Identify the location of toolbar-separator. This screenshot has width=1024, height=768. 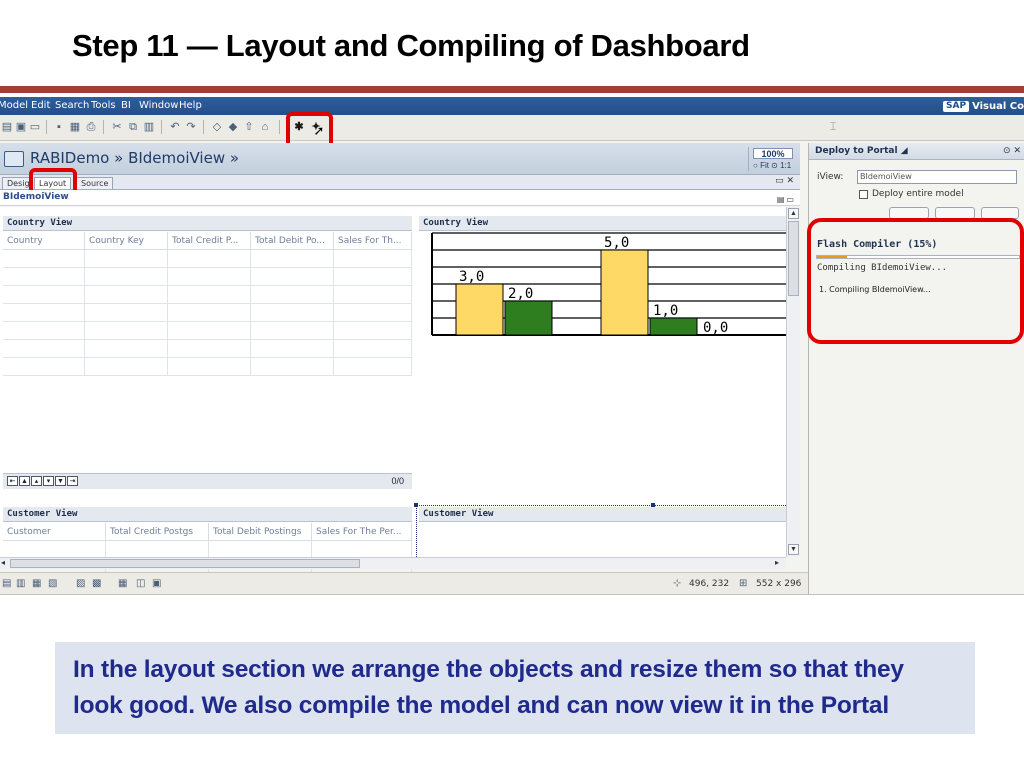
(46, 127).